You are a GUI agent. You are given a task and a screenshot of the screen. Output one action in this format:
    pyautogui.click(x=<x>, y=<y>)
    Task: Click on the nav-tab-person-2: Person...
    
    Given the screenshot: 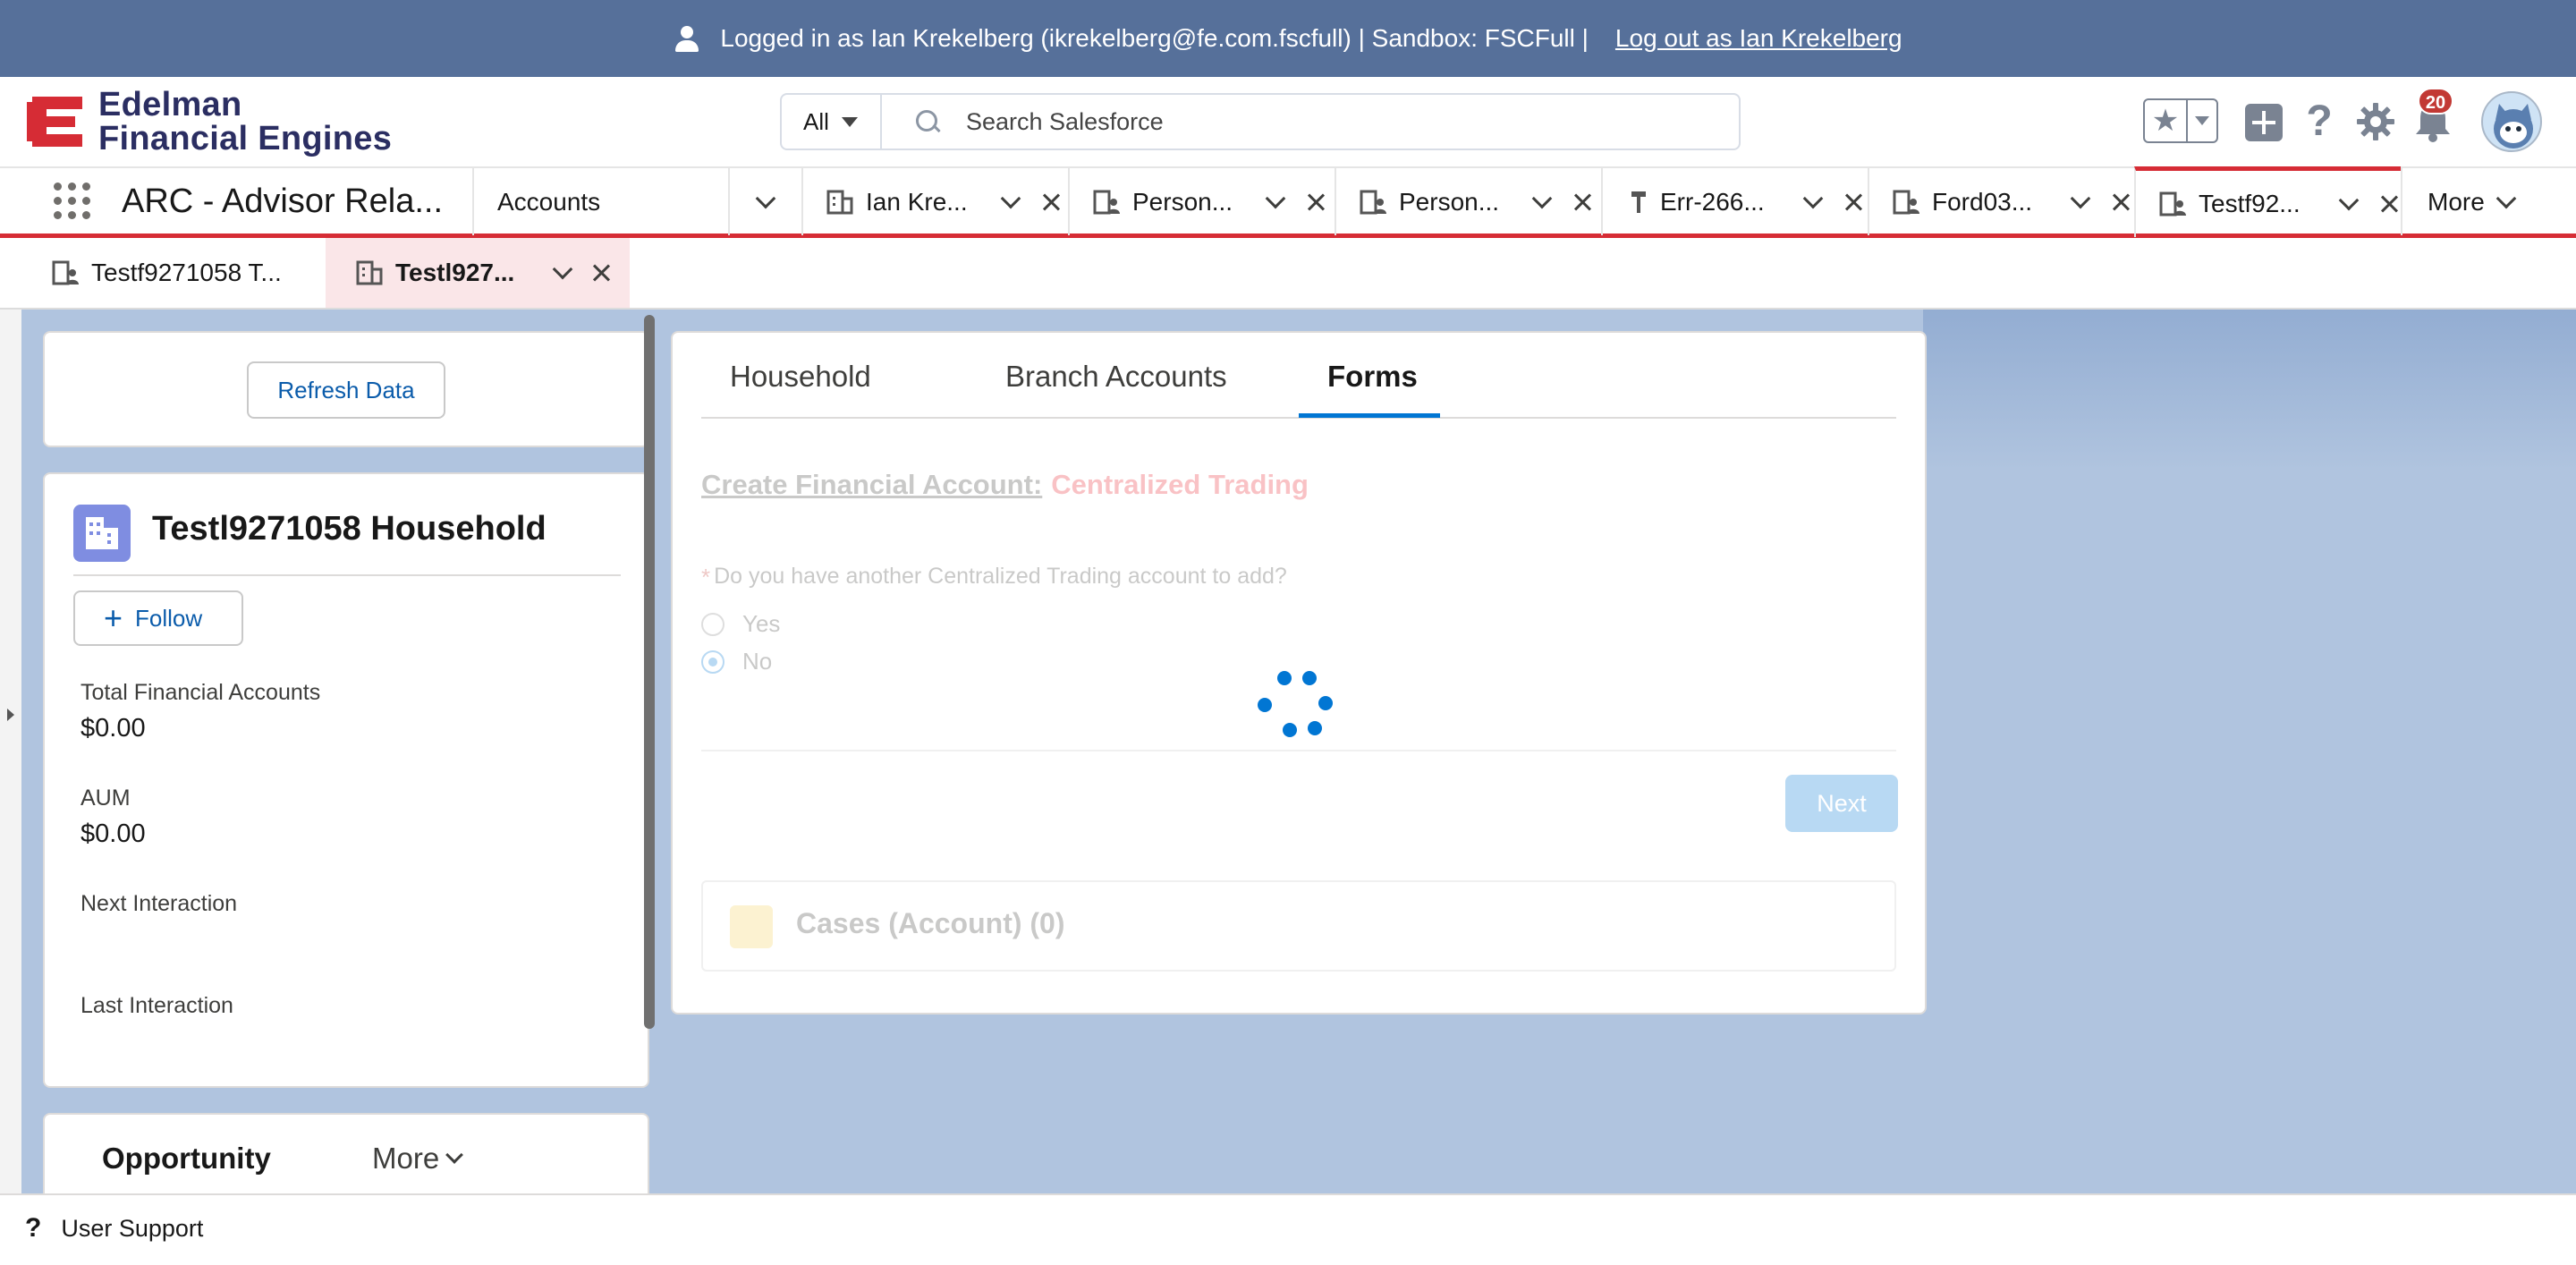 What is the action you would take?
    pyautogui.click(x=1468, y=201)
    